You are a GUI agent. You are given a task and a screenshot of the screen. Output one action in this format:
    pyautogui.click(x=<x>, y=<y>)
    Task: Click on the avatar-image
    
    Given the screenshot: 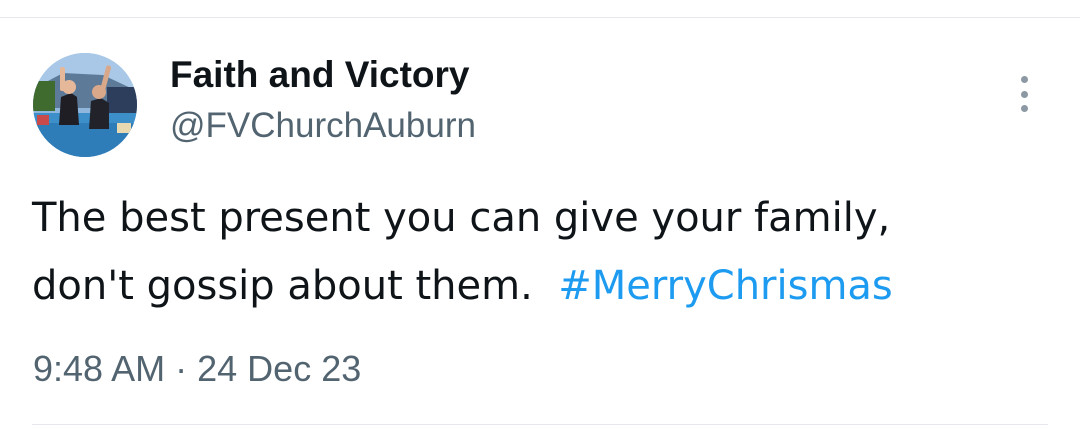 What is the action you would take?
    pyautogui.click(x=85, y=105)
    